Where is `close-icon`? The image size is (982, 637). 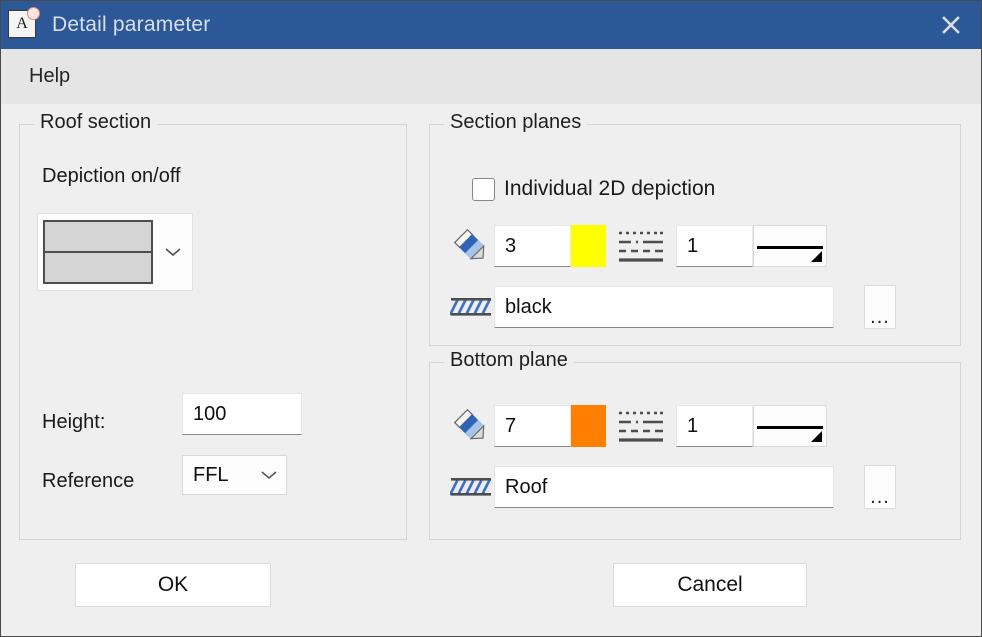
close-icon is located at coordinates (951, 25).